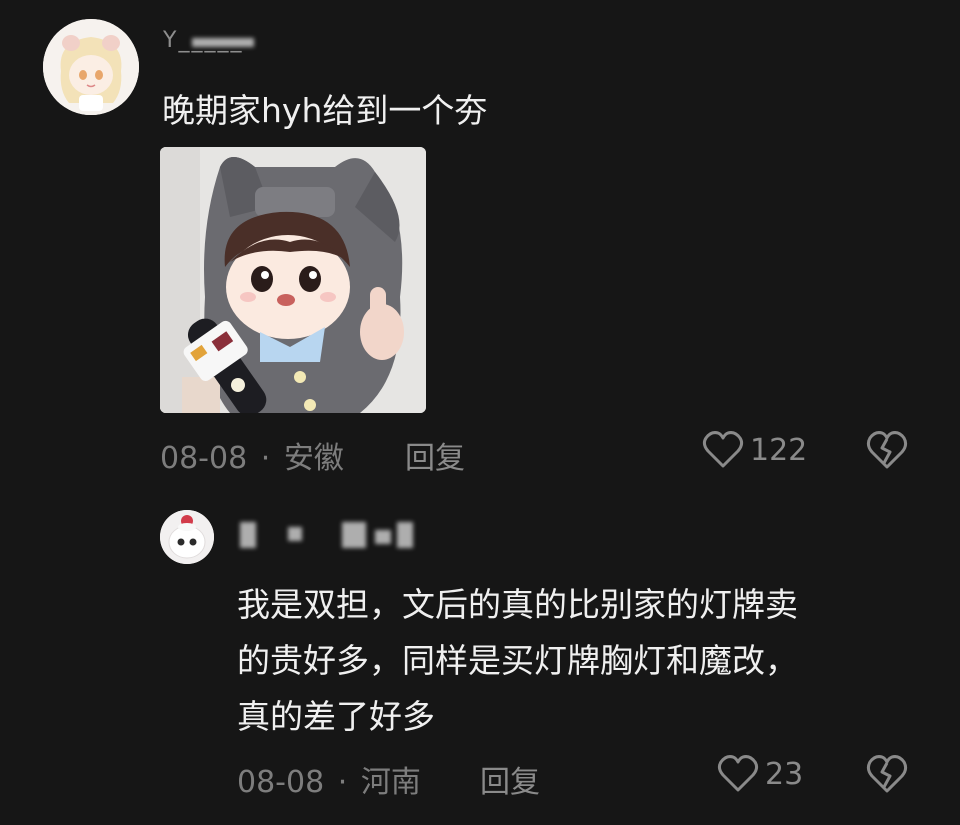  Describe the element at coordinates (517, 660) in the screenshot. I see `reply-text-line: 的贵好多，同样是买灯牌胸灯和魔改，` at that location.